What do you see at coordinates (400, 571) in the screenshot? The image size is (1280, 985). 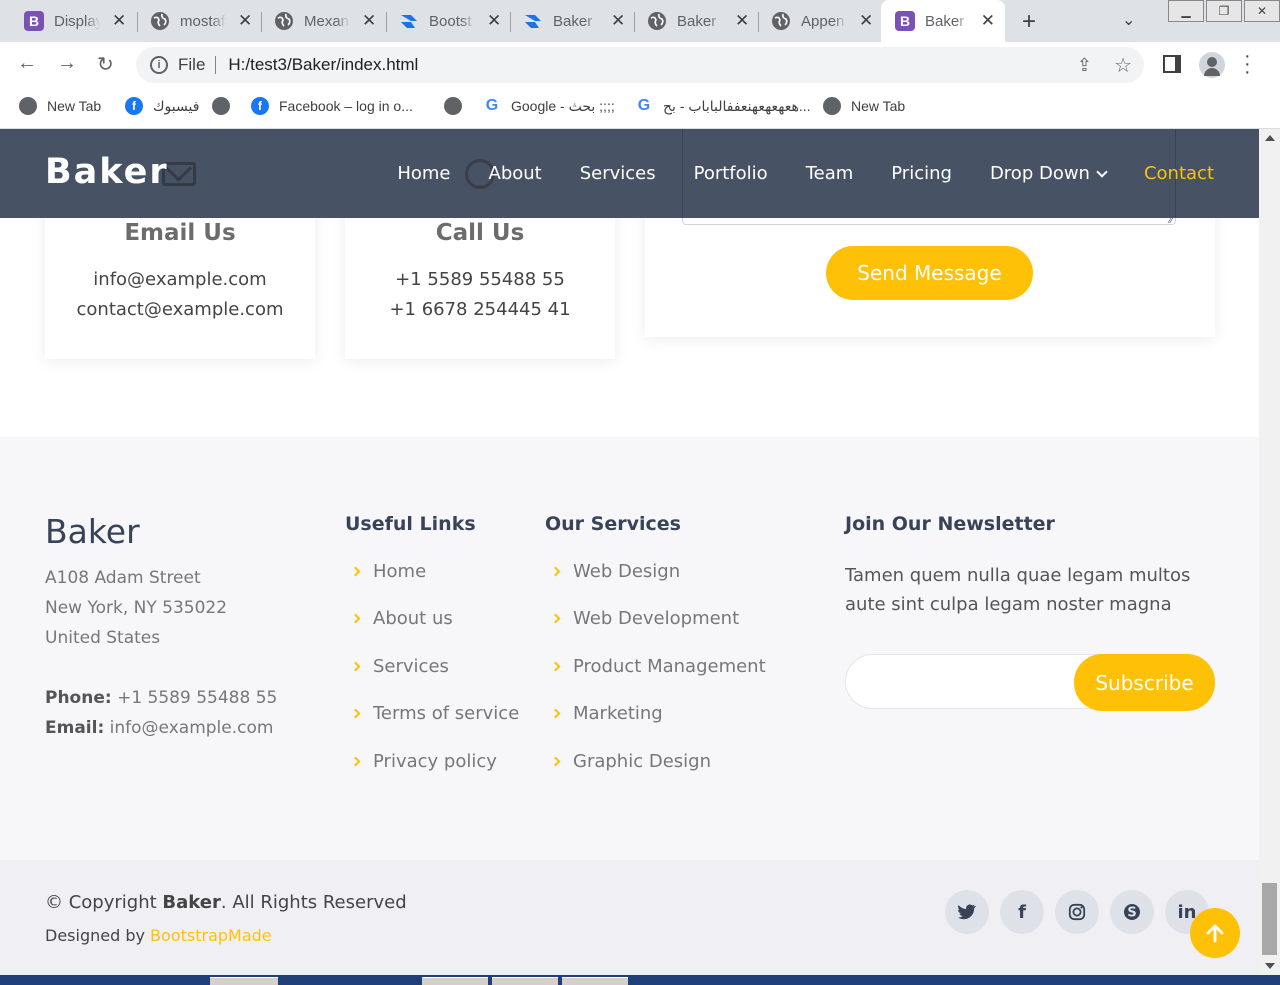 I see `link-label: Home` at bounding box center [400, 571].